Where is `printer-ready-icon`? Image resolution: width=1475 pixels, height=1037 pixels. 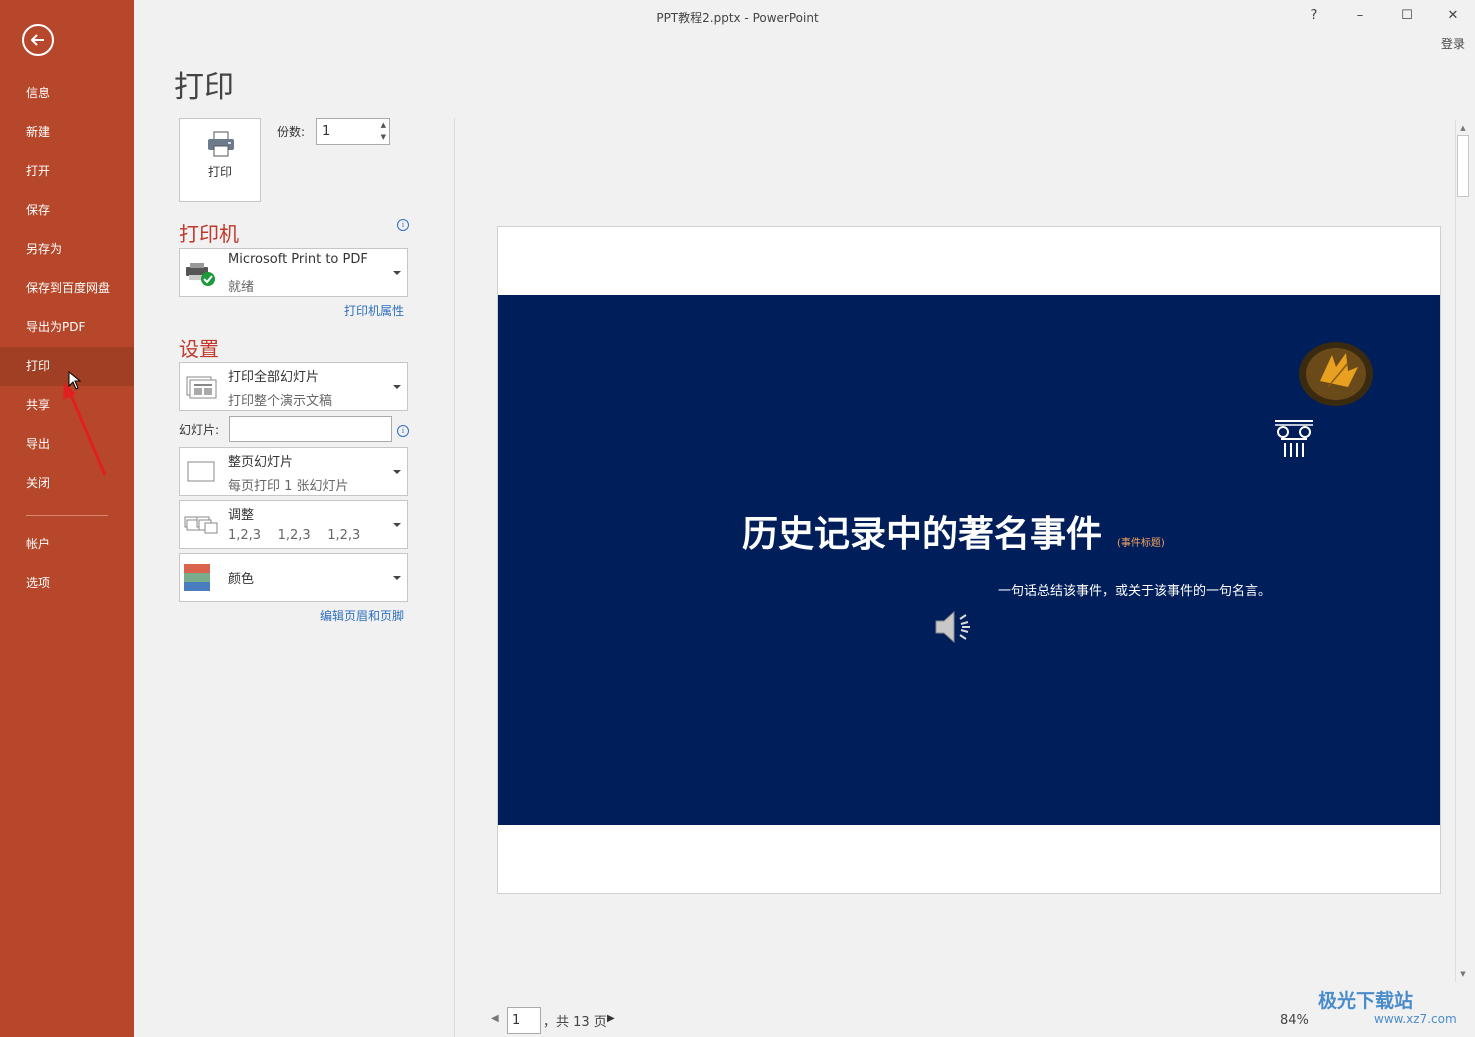
printer-ready-icon is located at coordinates (200, 274).